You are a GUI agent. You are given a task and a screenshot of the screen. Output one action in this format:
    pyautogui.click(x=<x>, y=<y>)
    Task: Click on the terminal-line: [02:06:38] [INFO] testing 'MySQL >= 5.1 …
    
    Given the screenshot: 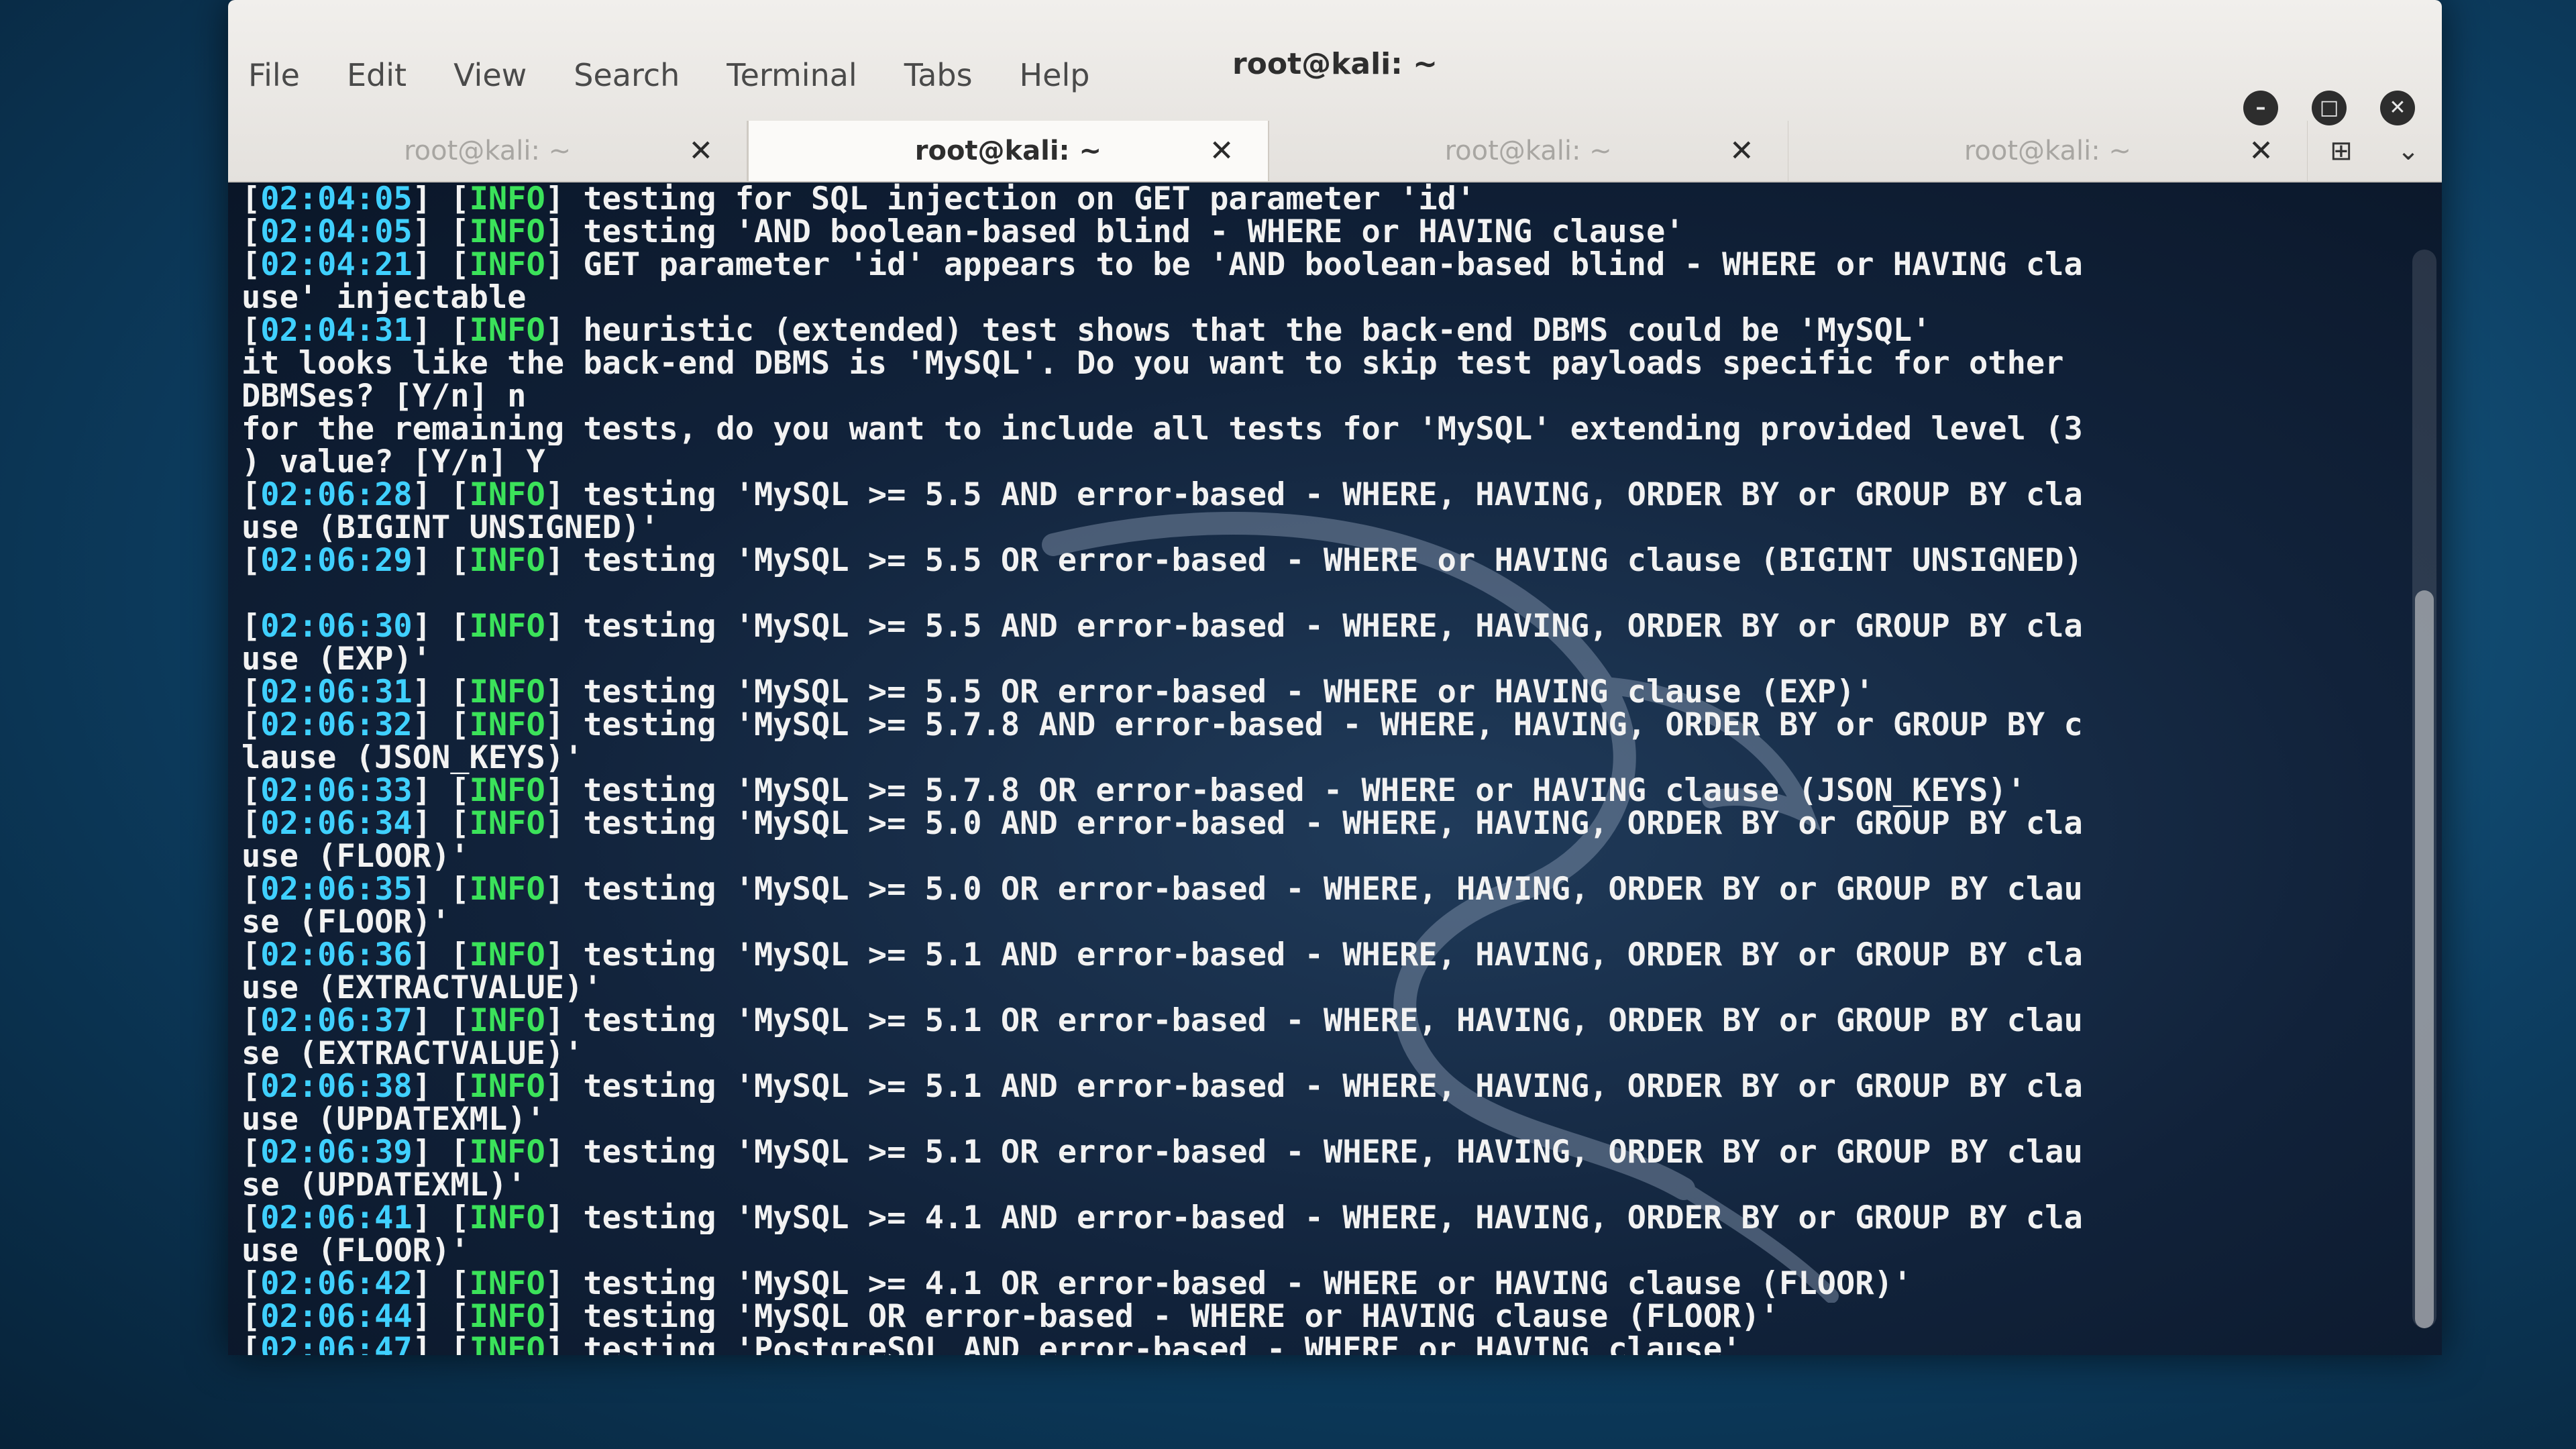 What is the action you would take?
    pyautogui.click(x=1321, y=1086)
    